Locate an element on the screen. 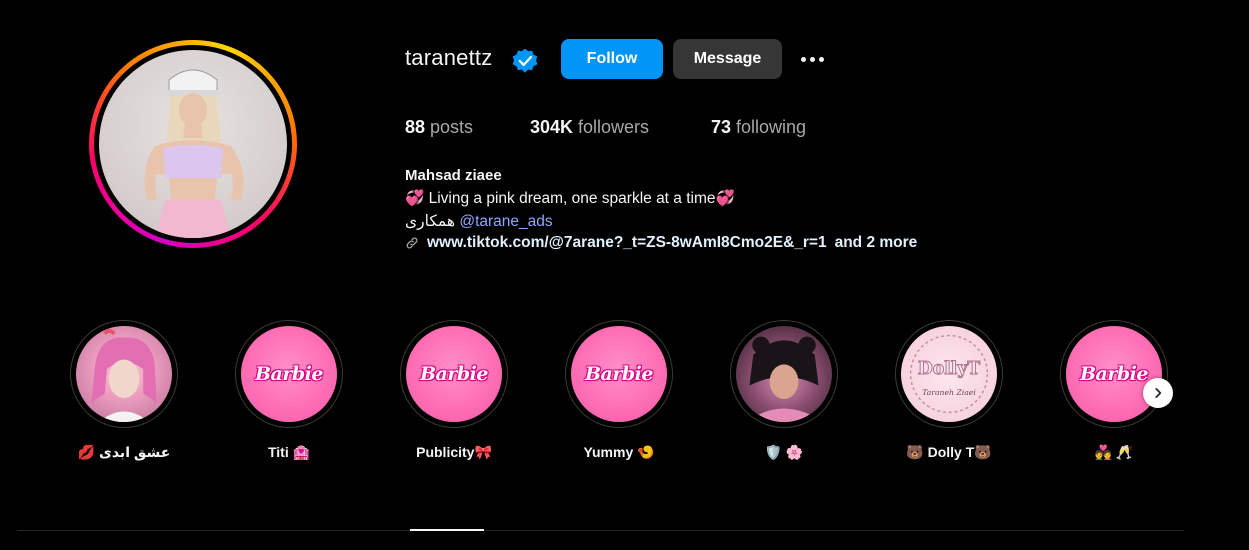 The width and height of the screenshot is (1249, 550). highlight-label: Yummy 🍤 is located at coordinates (619, 452).